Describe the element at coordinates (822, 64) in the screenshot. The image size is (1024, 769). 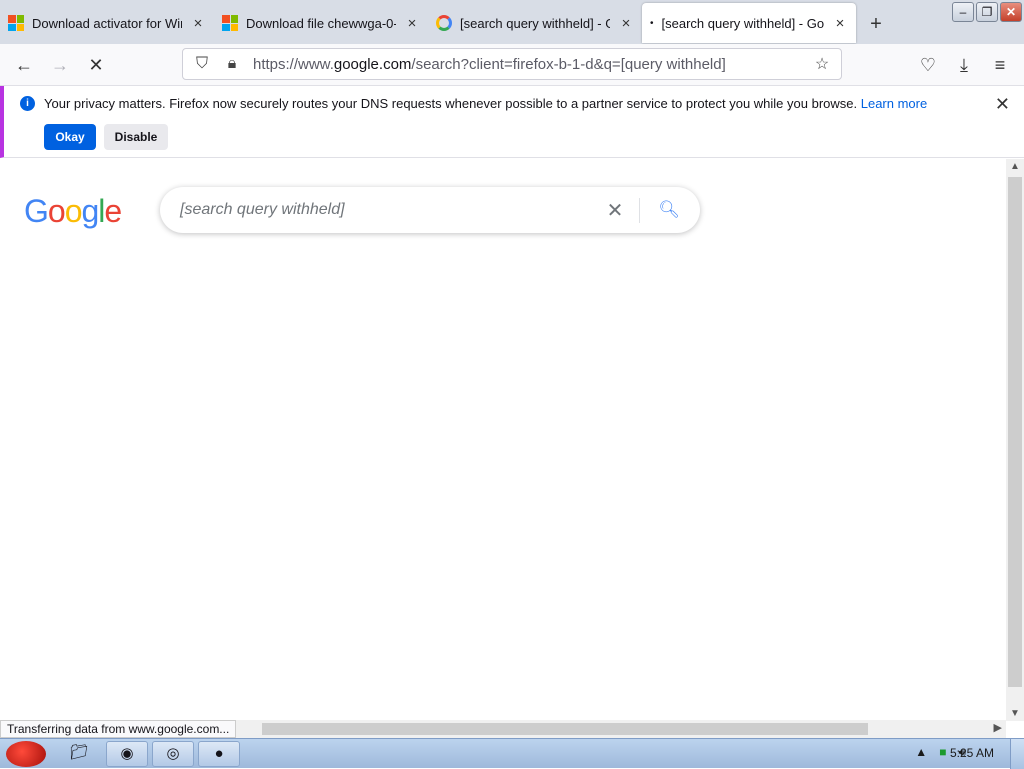
I see `bookmark-star-icon: ☆` at that location.